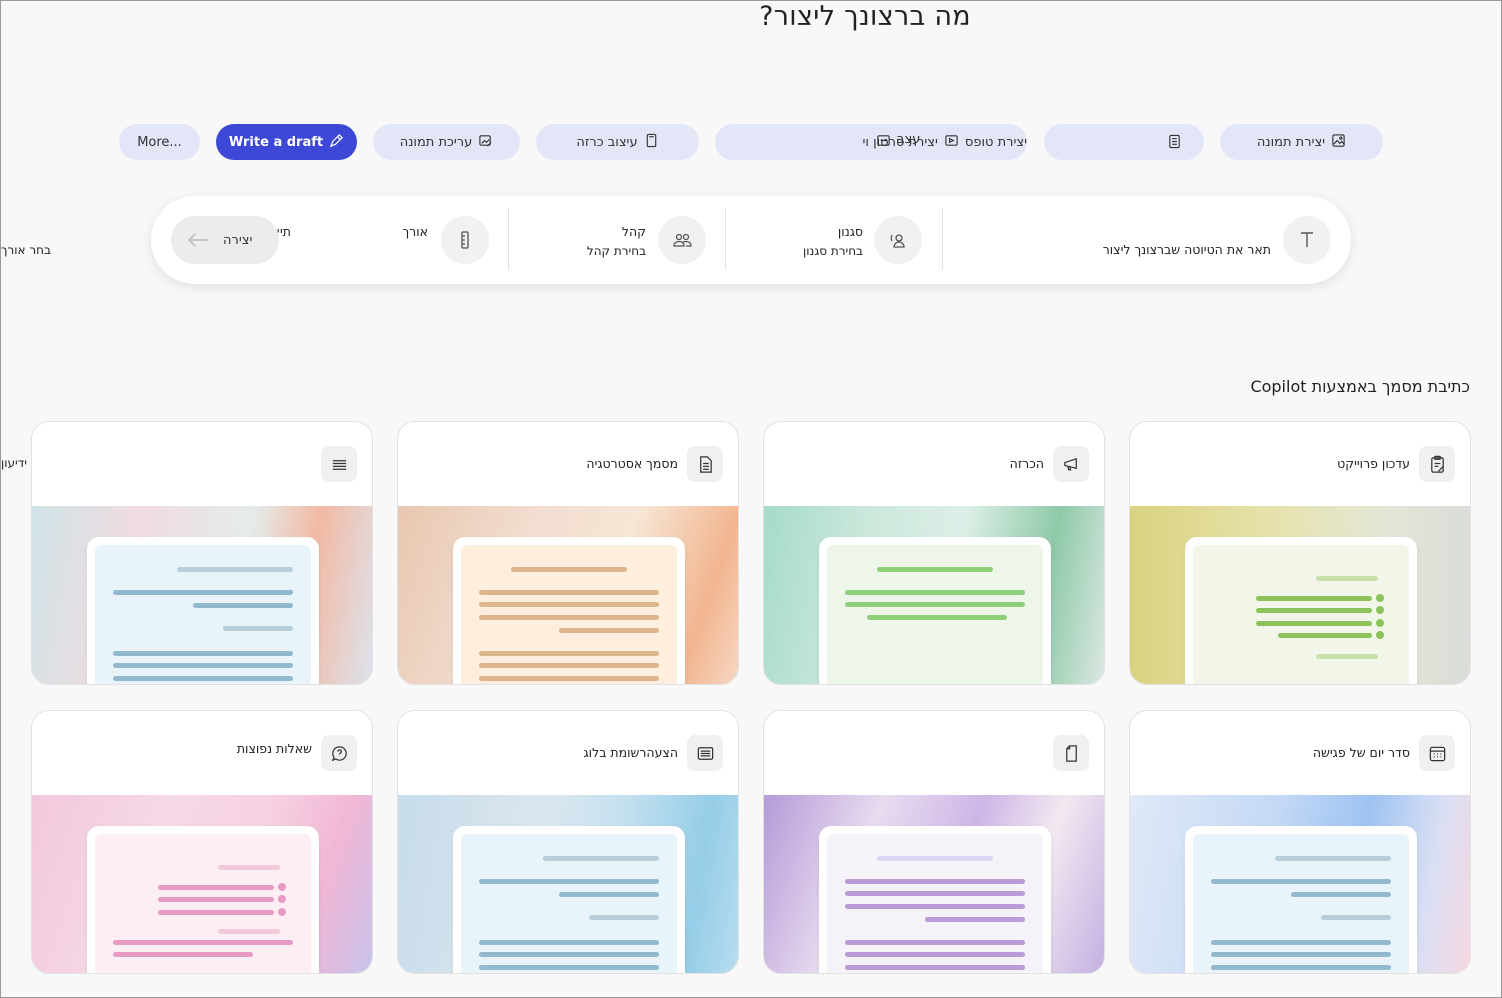  I want to click on chip-image-edit: עריכת תמונה, so click(446, 142).